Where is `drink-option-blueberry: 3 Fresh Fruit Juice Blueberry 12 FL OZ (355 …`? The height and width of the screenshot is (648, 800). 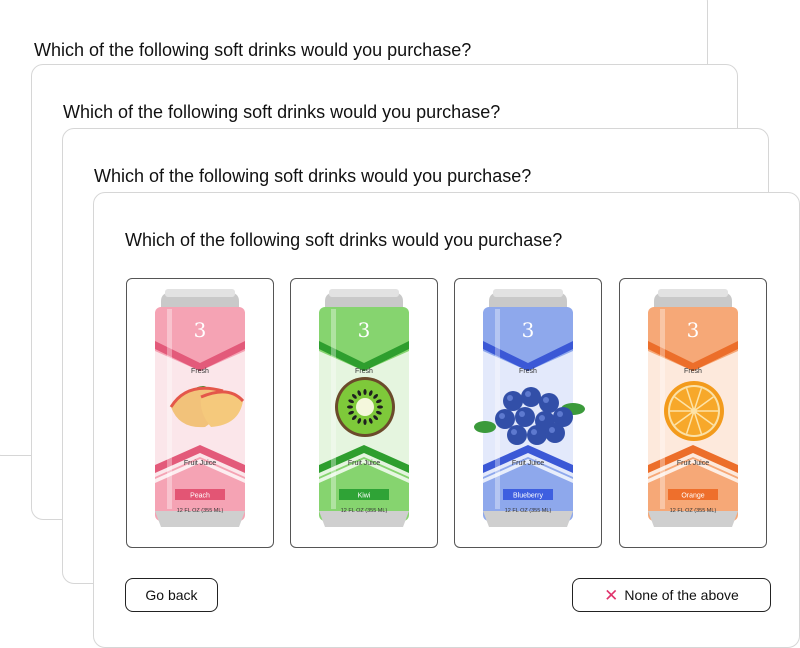 drink-option-blueberry: 3 Fresh Fruit Juice Blueberry 12 FL OZ (355 … is located at coordinates (528, 413).